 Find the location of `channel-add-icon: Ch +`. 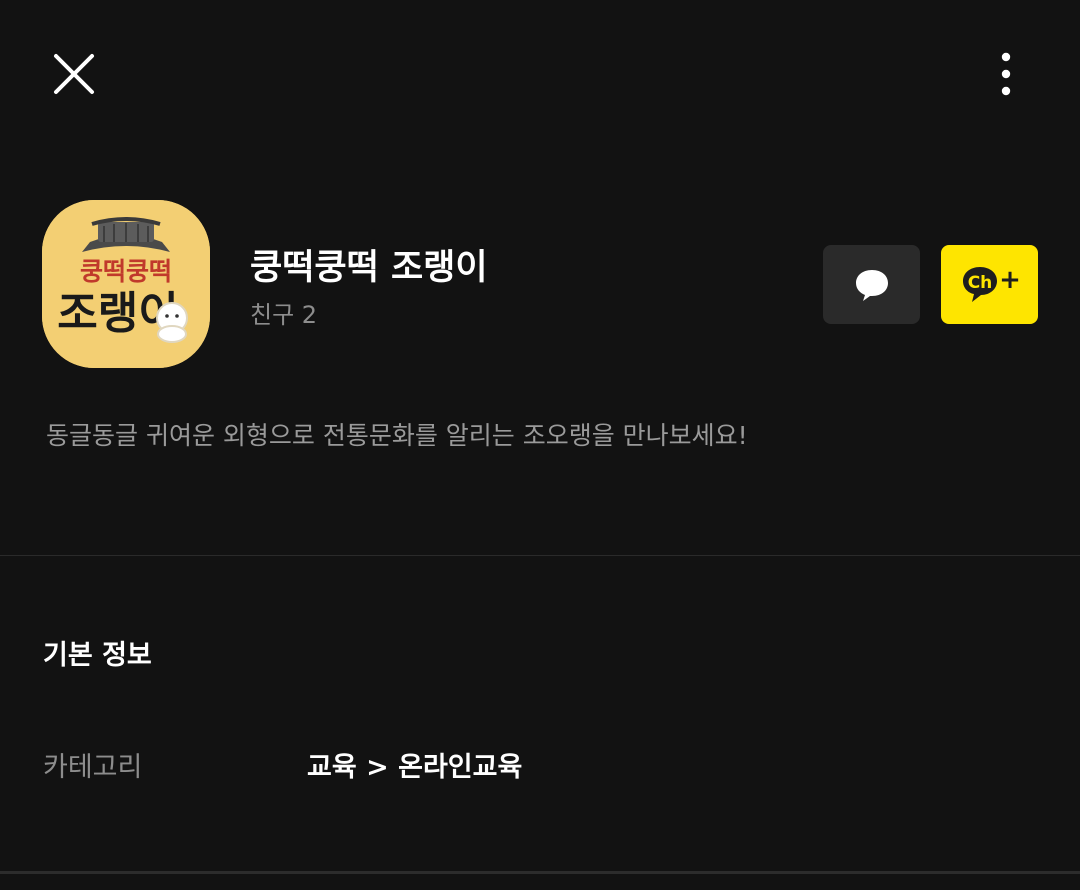

channel-add-icon: Ch + is located at coordinates (991, 283).